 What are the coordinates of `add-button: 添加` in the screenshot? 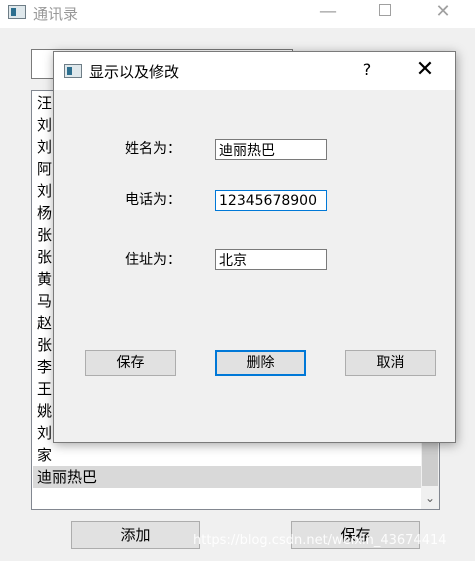 It's located at (135, 535).